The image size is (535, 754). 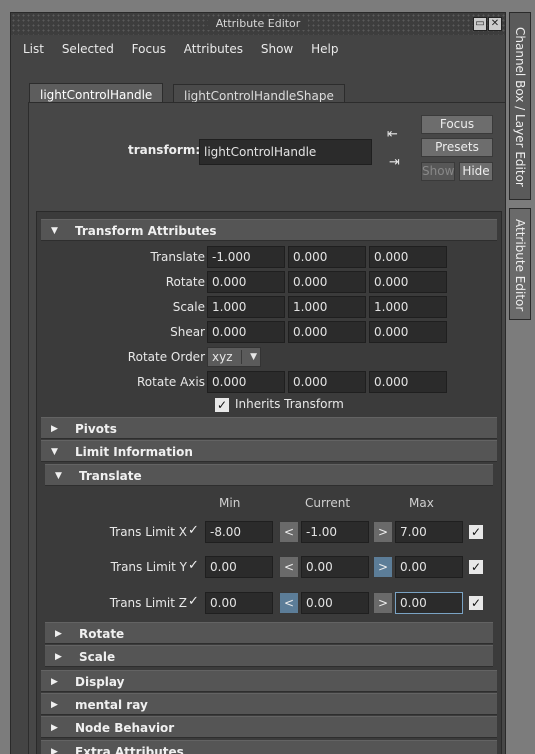 What do you see at coordinates (408, 382) in the screenshot?
I see `rotate-axis-z-field: 0.000` at bounding box center [408, 382].